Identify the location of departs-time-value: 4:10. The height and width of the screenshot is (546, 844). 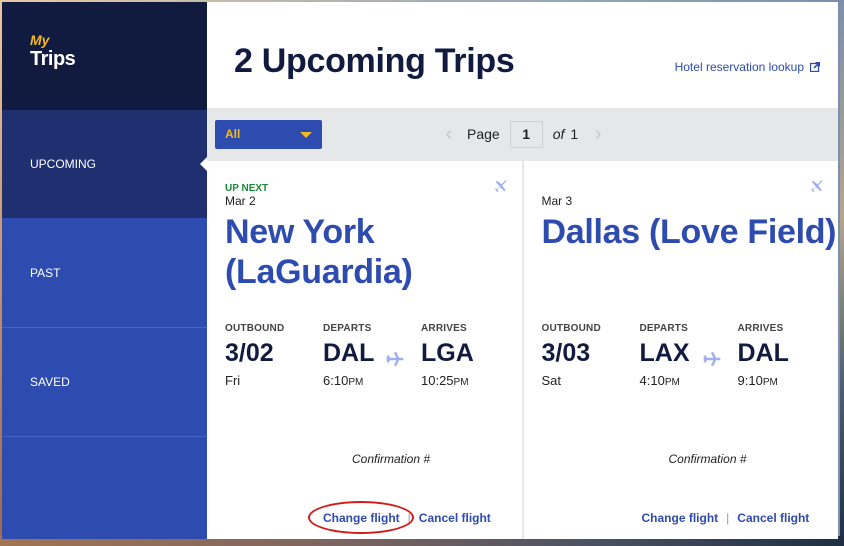
(652, 380).